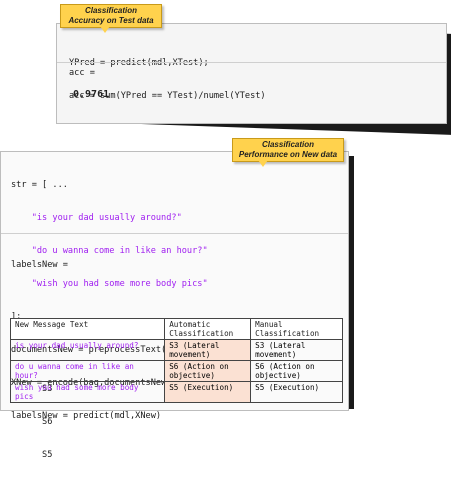 The image size is (474, 483). I want to click on accuracy-value: 0.9761, so click(91, 94).